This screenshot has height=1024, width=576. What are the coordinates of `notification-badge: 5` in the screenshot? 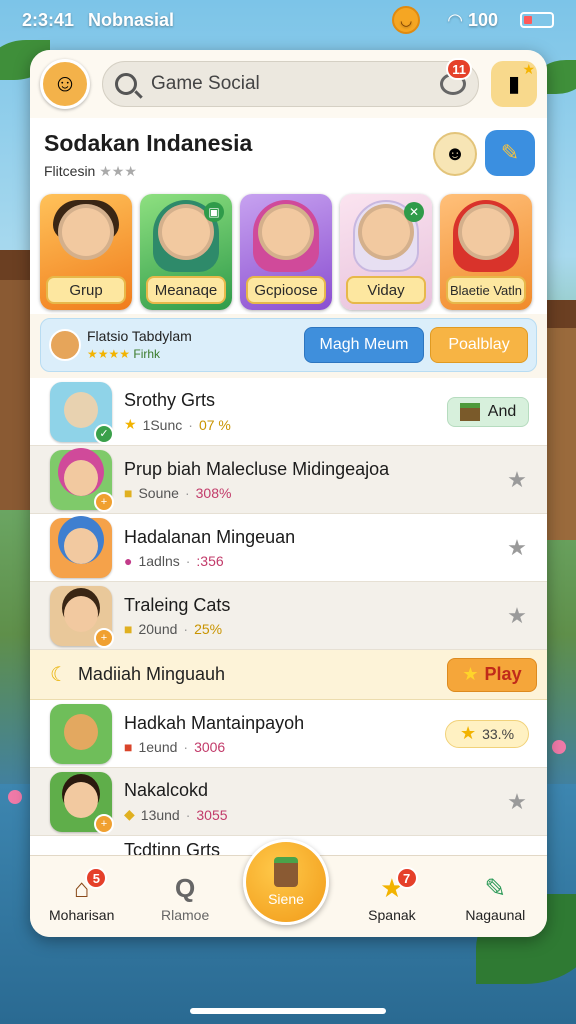 It's located at (96, 878).